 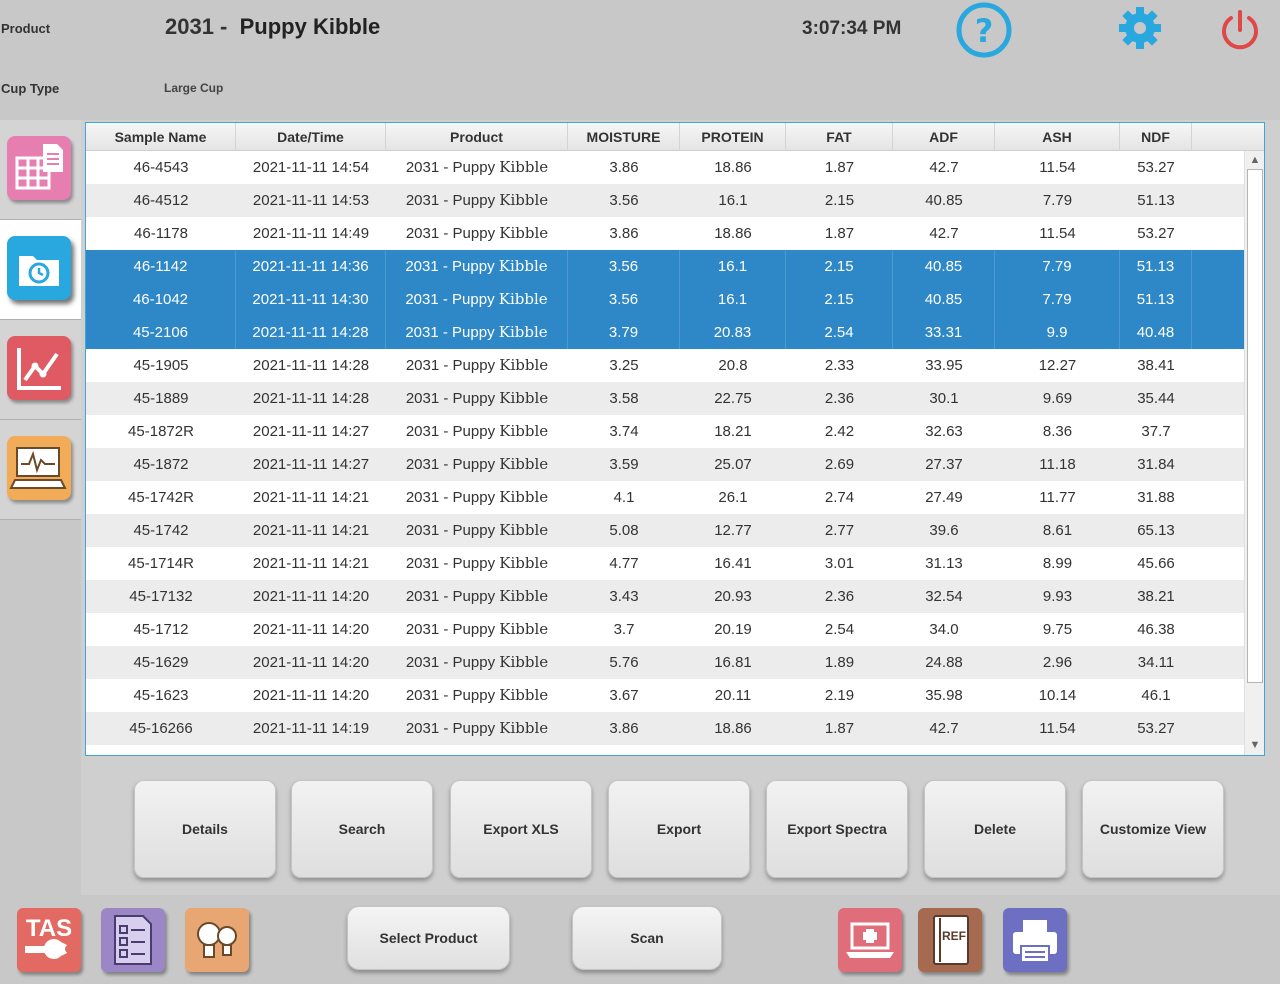 What do you see at coordinates (839, 137) in the screenshot?
I see `col-fat-header: FAT` at bounding box center [839, 137].